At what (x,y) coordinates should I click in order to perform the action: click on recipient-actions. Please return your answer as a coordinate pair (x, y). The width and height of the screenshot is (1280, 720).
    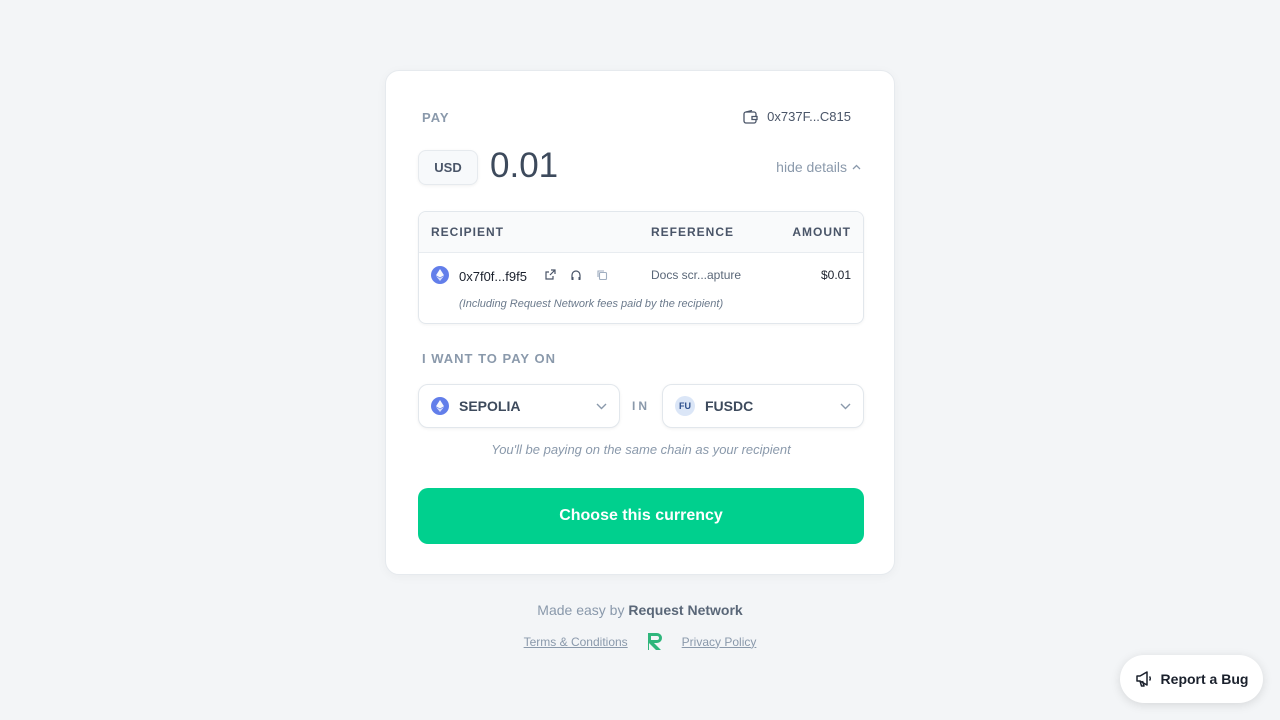
    Looking at the image, I should click on (576, 275).